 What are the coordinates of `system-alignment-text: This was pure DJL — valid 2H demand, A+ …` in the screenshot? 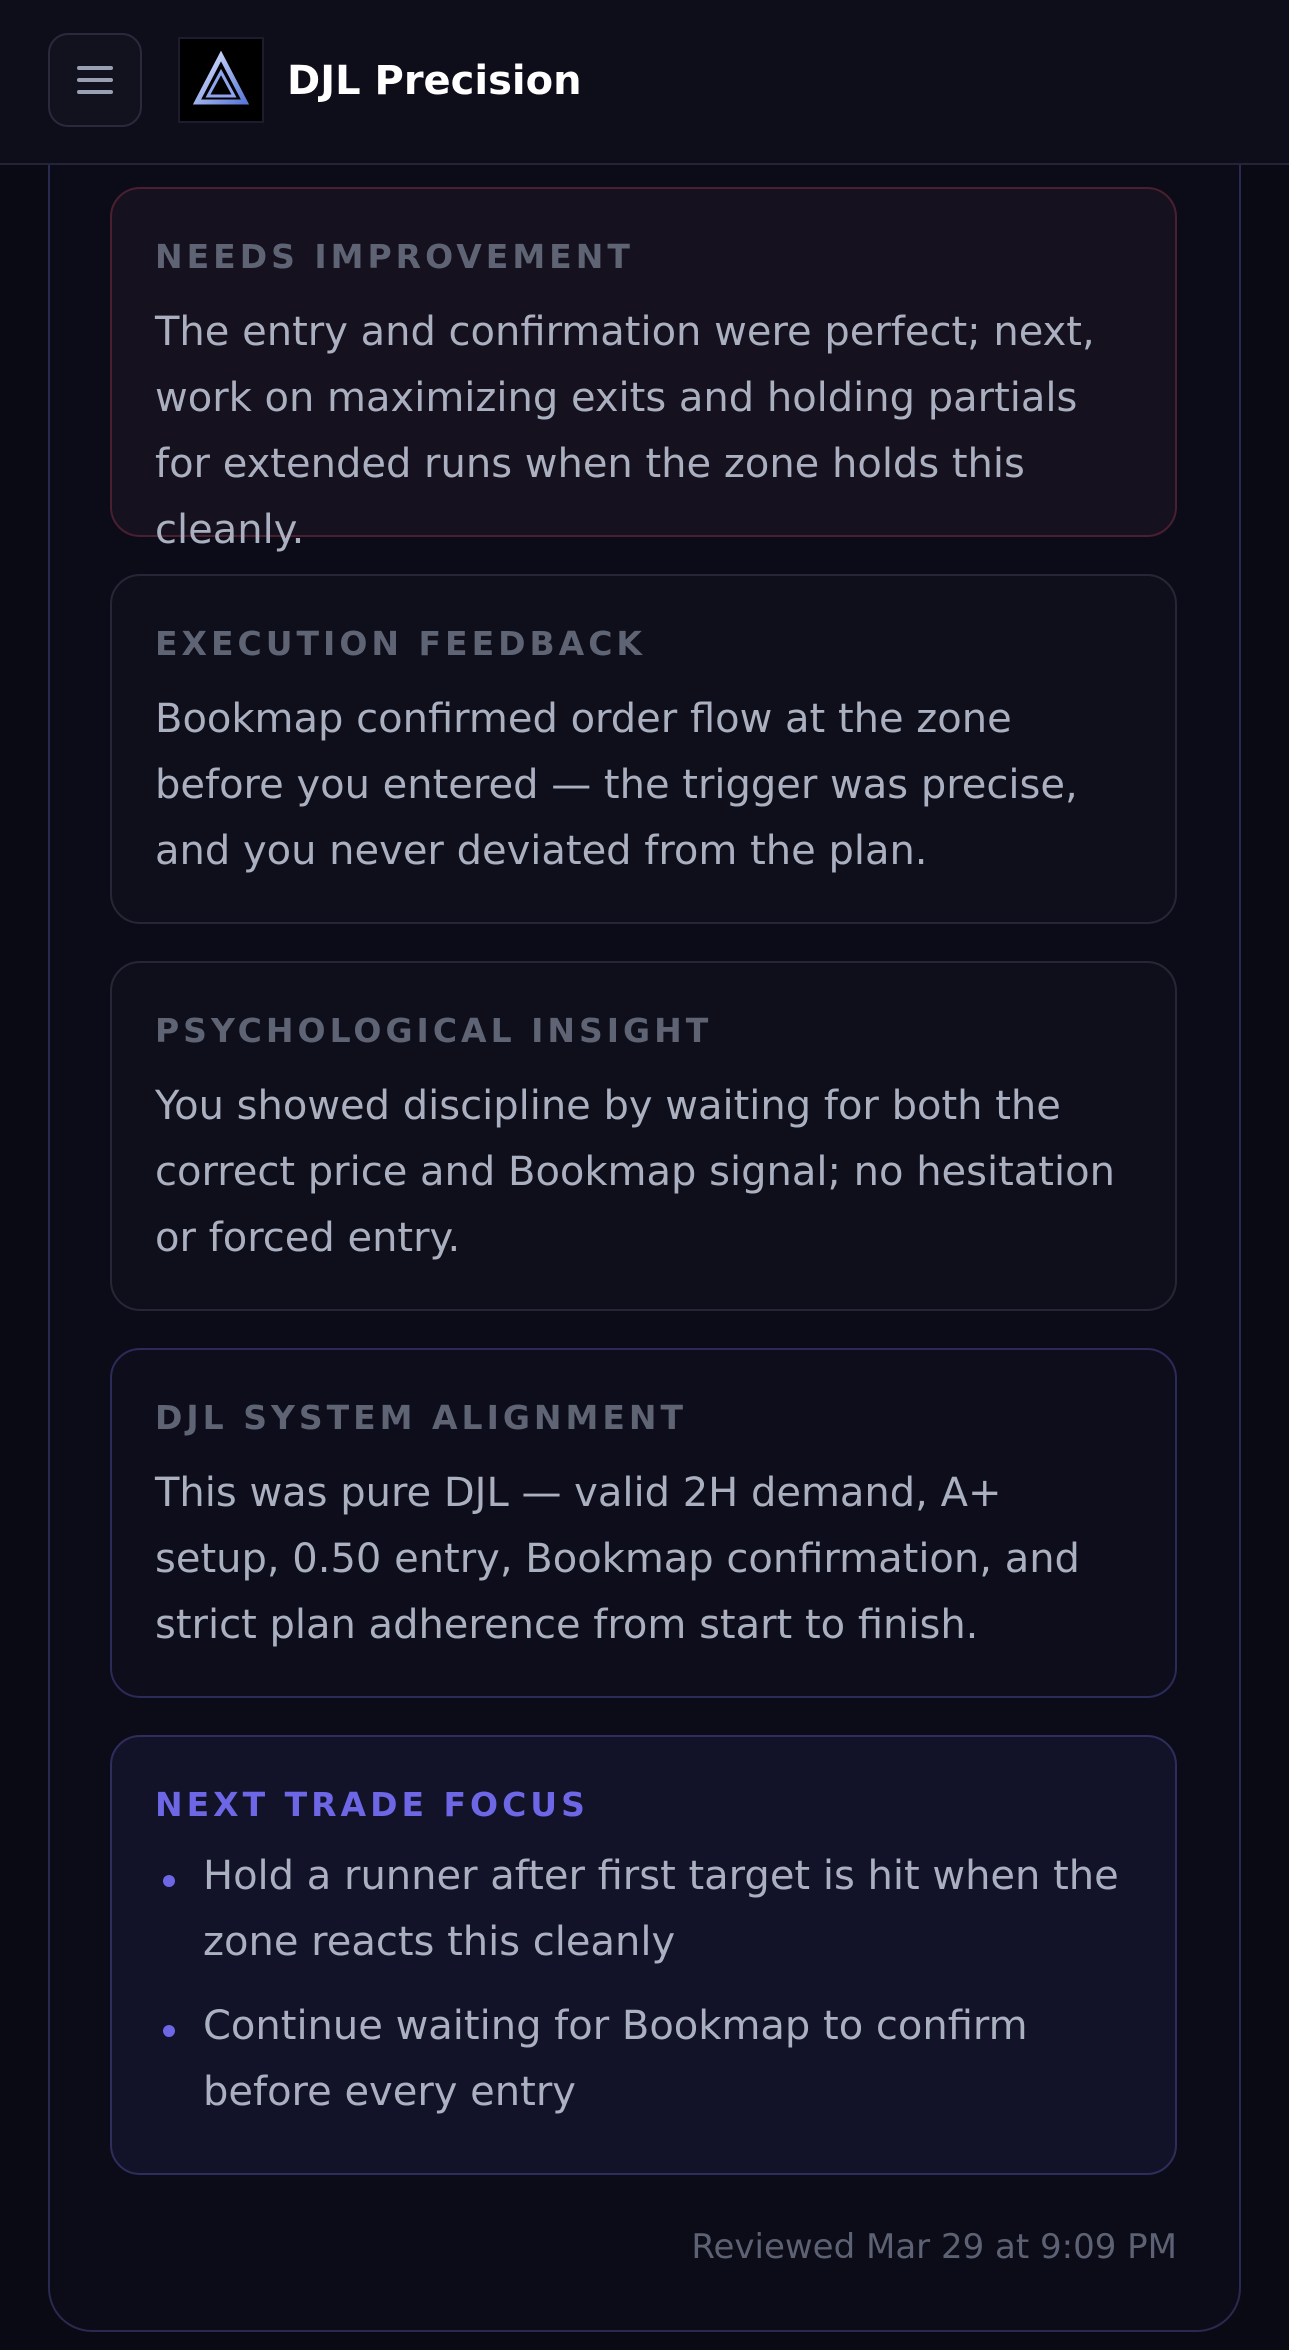 It's located at (617, 1559).